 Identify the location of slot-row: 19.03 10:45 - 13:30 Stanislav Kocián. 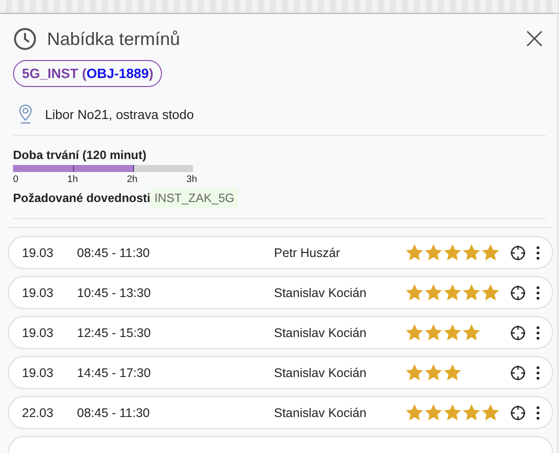
(280, 292).